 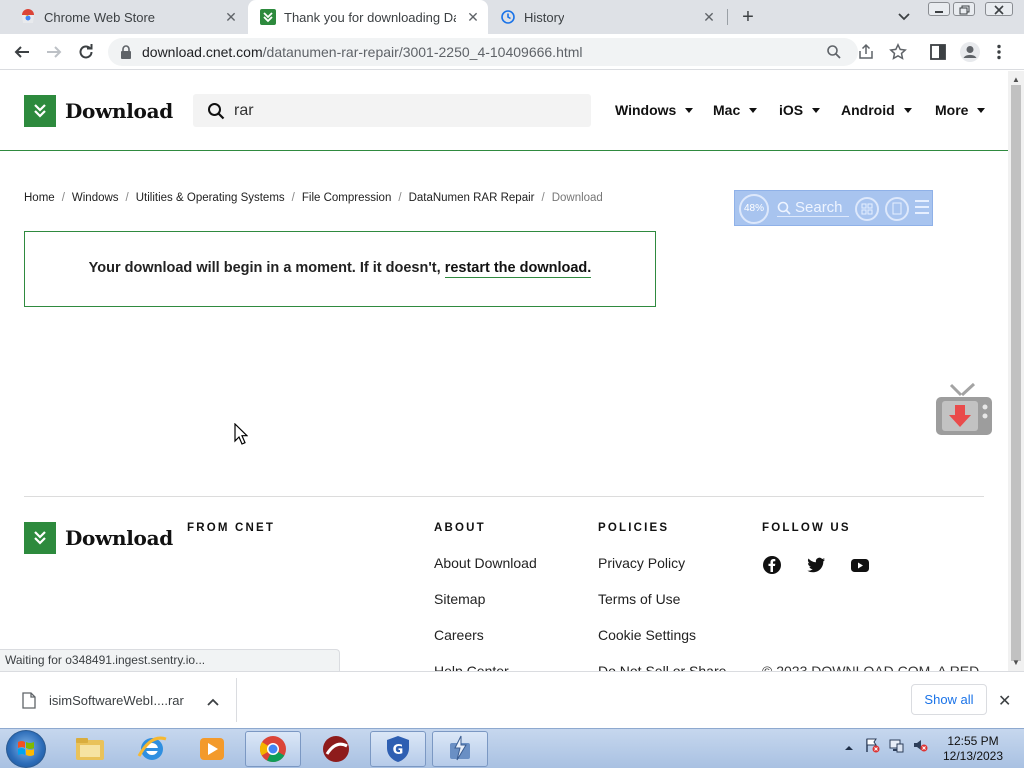 I want to click on nav-windows: Windows, so click(x=654, y=110).